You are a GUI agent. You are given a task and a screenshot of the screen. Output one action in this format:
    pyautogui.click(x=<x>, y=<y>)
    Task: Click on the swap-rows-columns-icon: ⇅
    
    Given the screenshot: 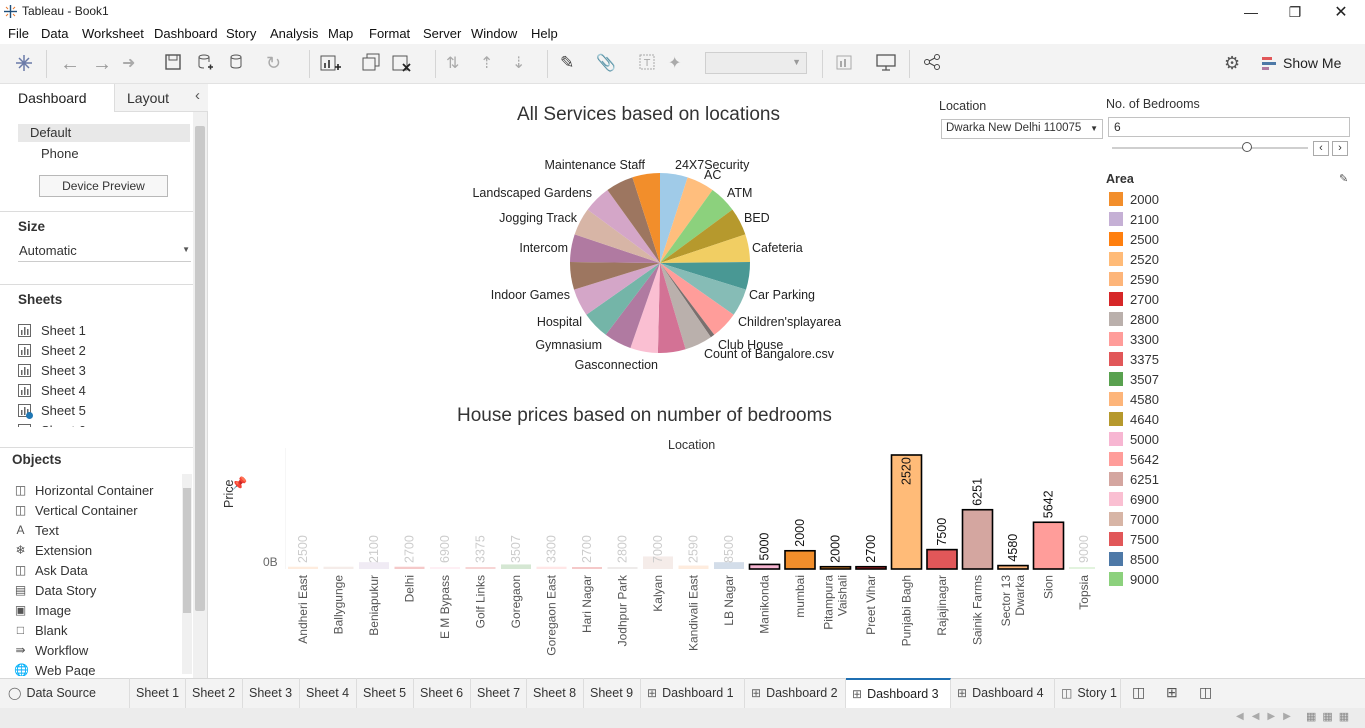 What is the action you would take?
    pyautogui.click(x=456, y=63)
    